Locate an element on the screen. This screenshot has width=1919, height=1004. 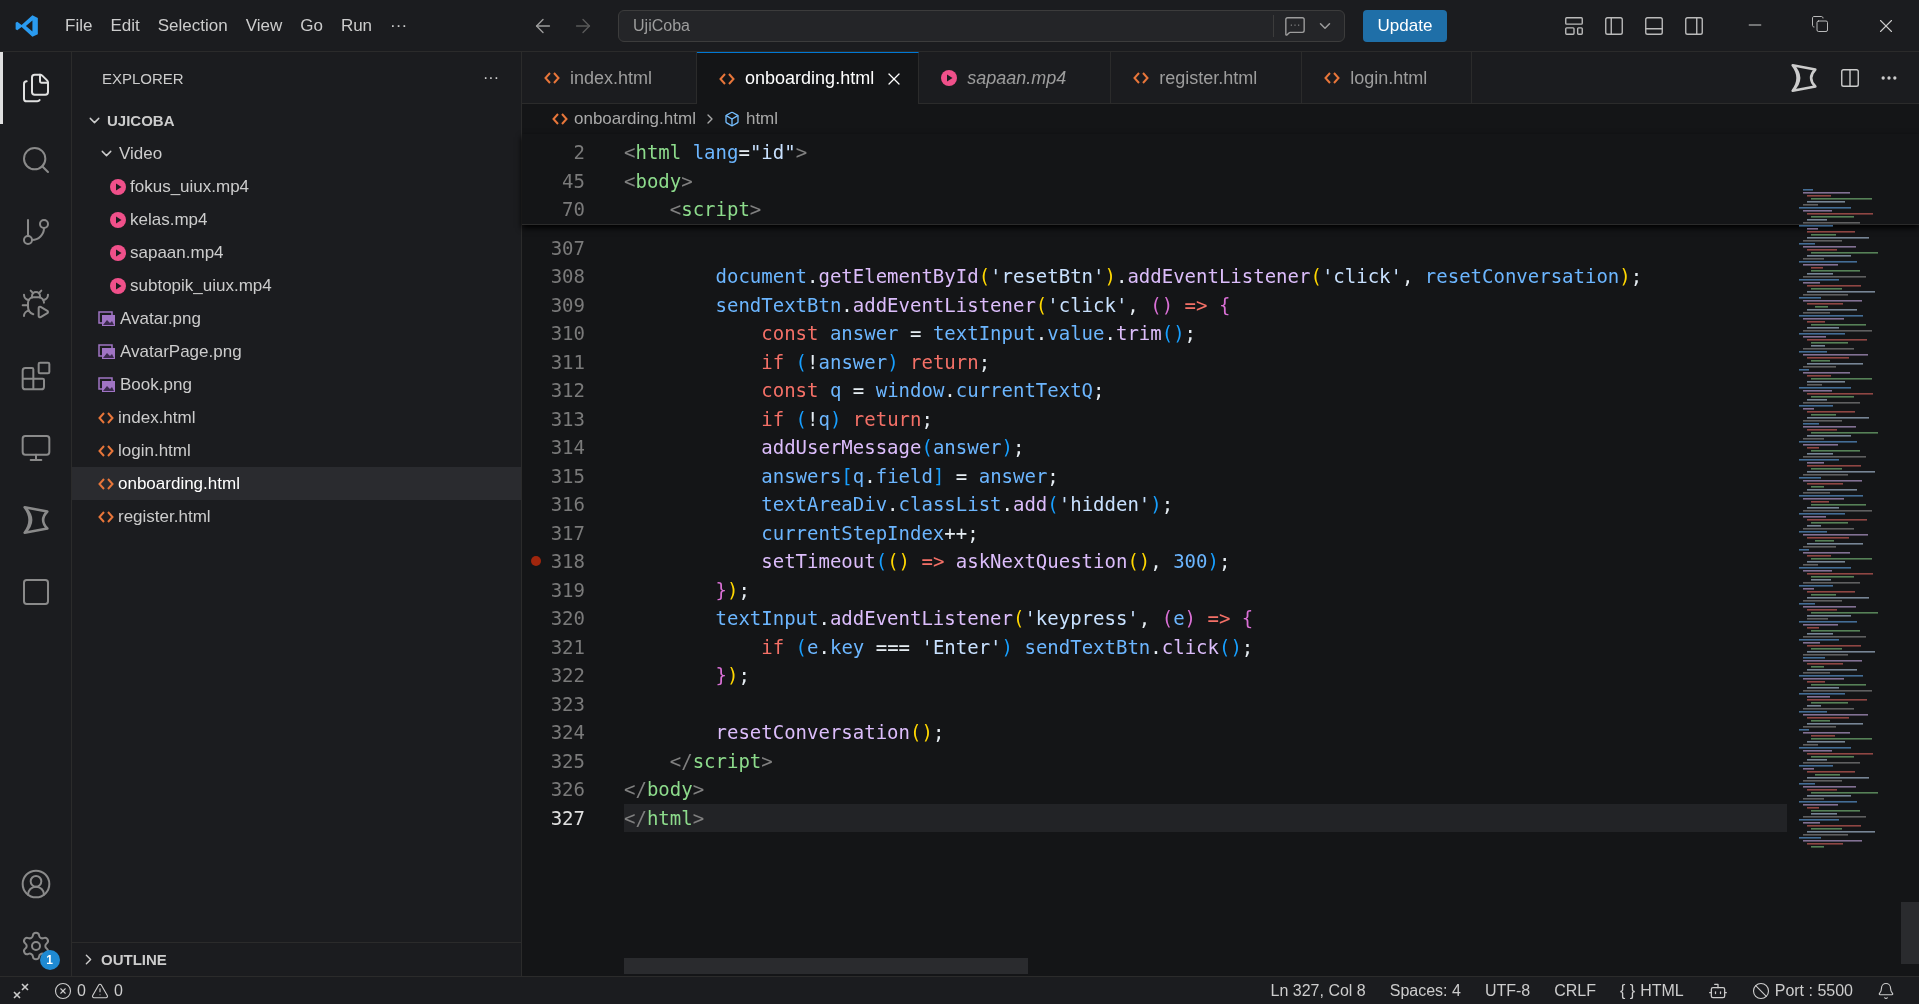
menu-item: View is located at coordinates (264, 25).